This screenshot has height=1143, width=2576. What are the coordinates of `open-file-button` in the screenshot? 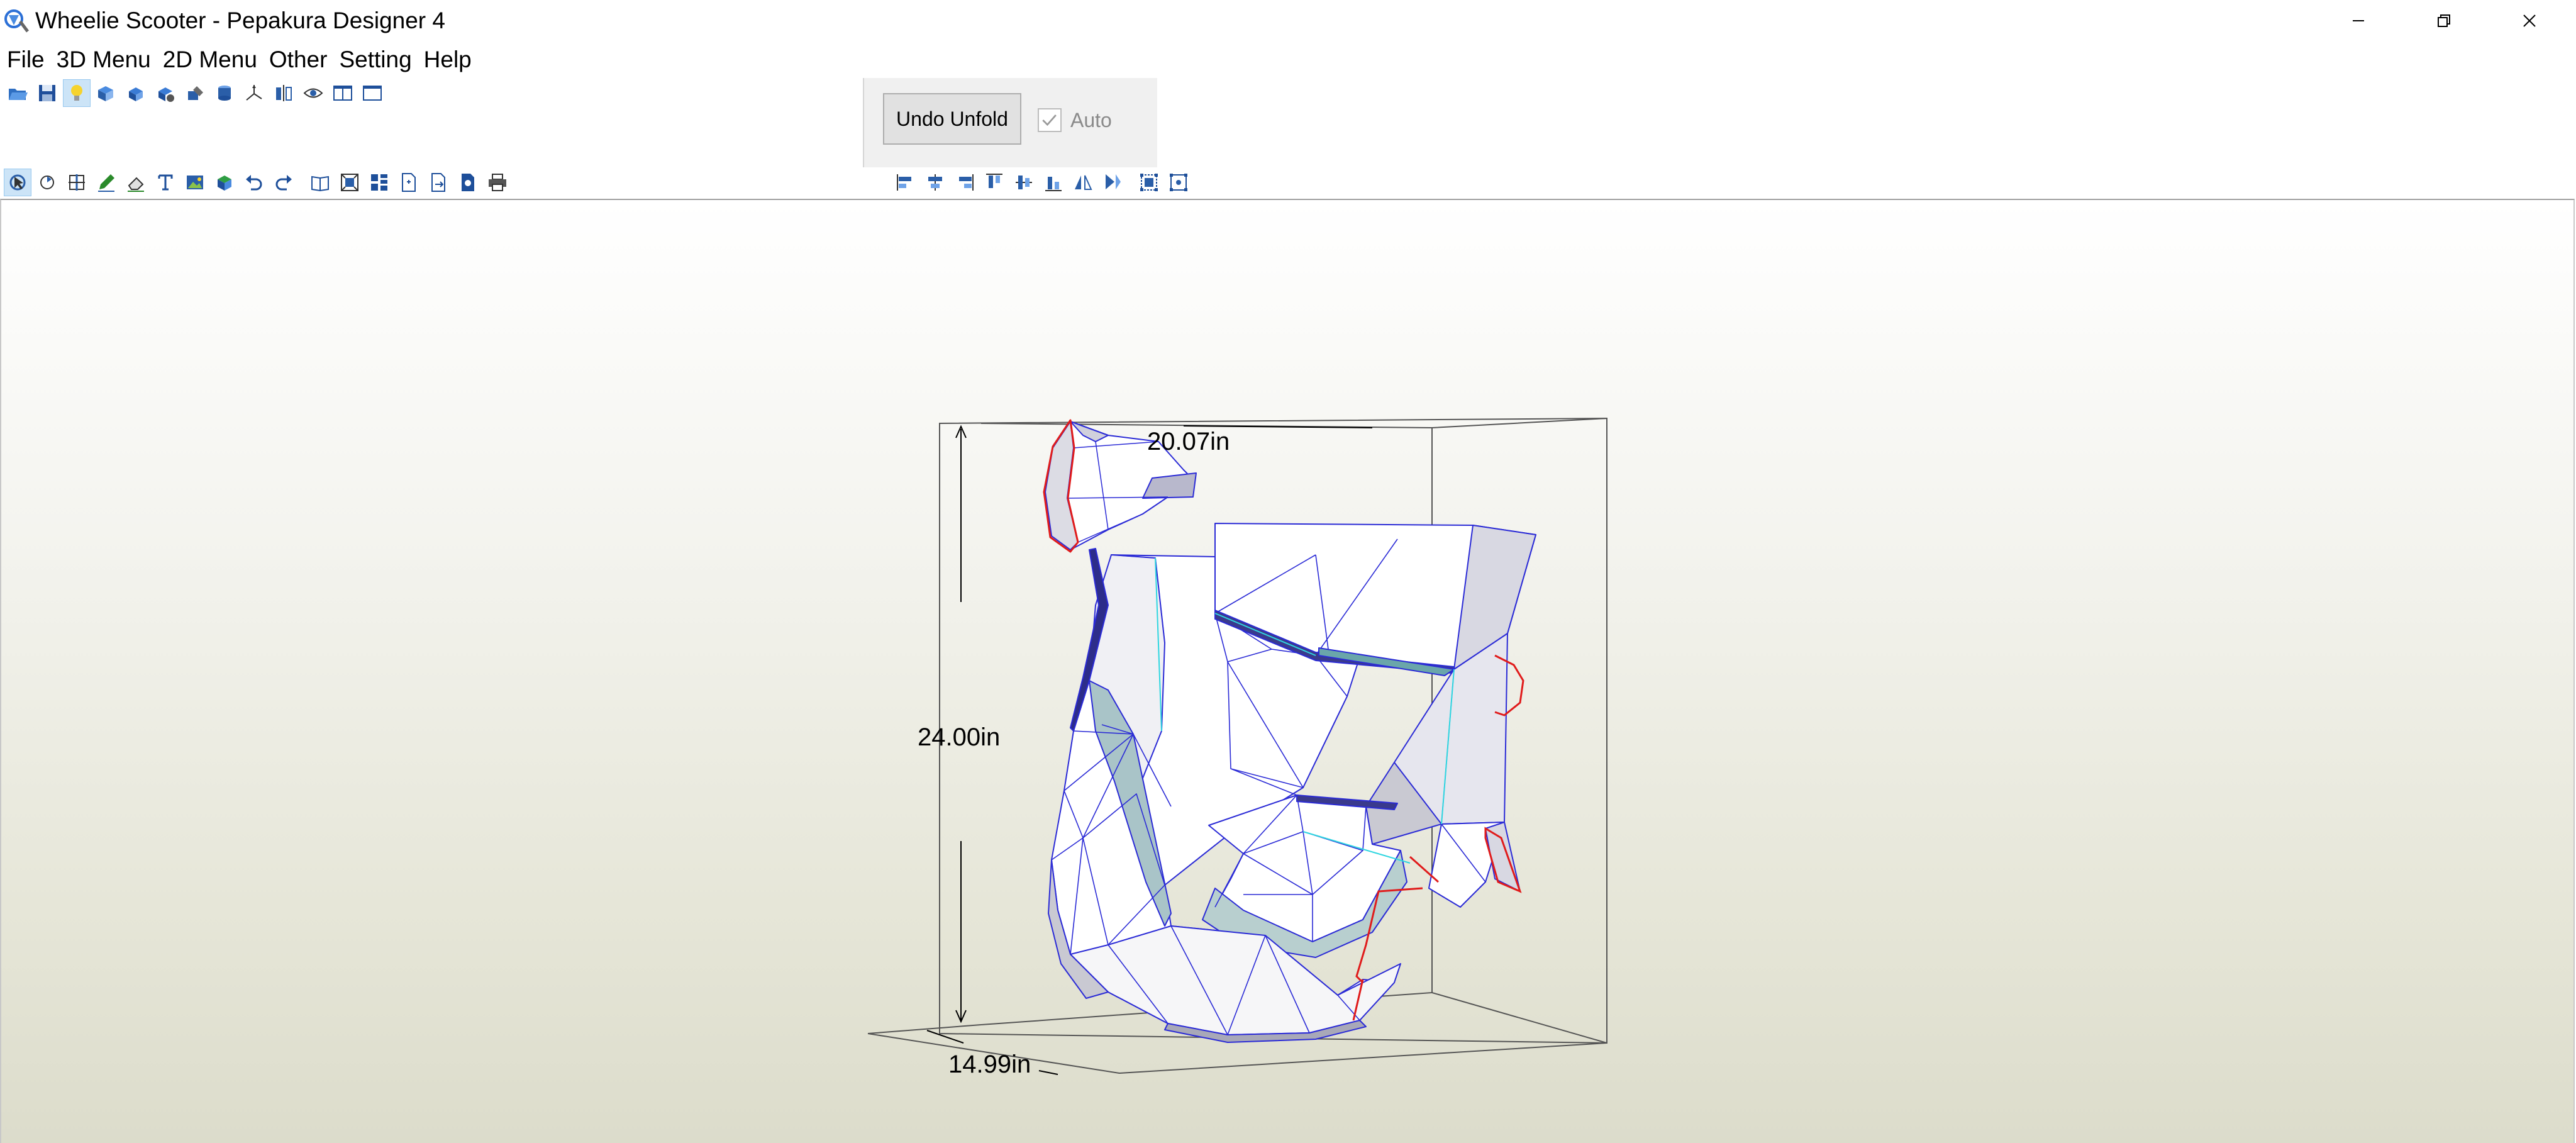 It's located at (17, 93).